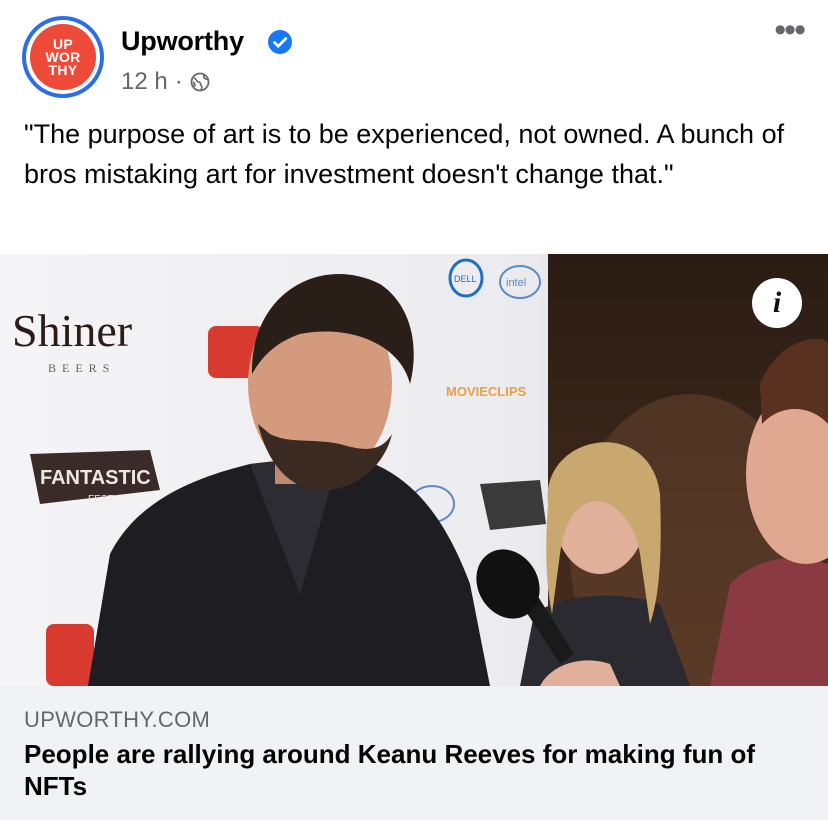  I want to click on verified-badge-icon, so click(280, 42).